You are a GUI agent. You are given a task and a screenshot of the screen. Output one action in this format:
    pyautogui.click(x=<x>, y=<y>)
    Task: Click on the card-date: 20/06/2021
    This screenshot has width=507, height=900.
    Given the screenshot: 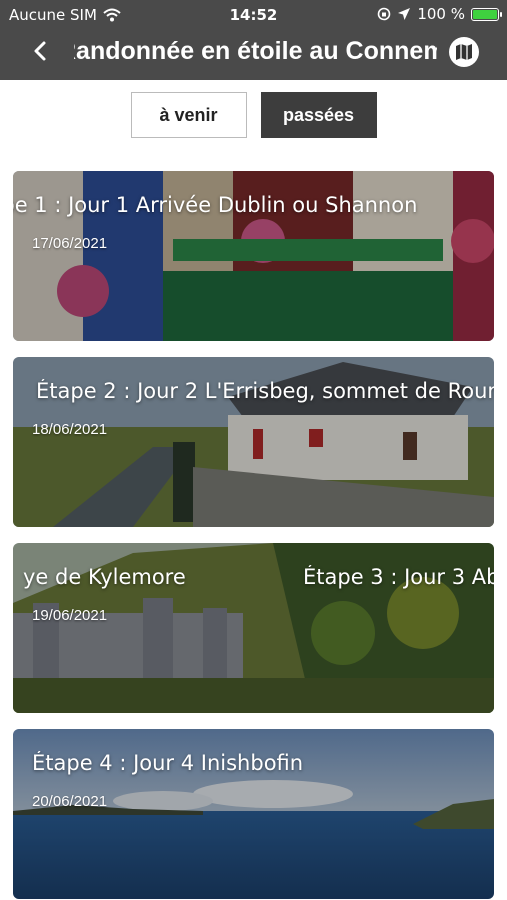 What is the action you would take?
    pyautogui.click(x=70, y=801)
    